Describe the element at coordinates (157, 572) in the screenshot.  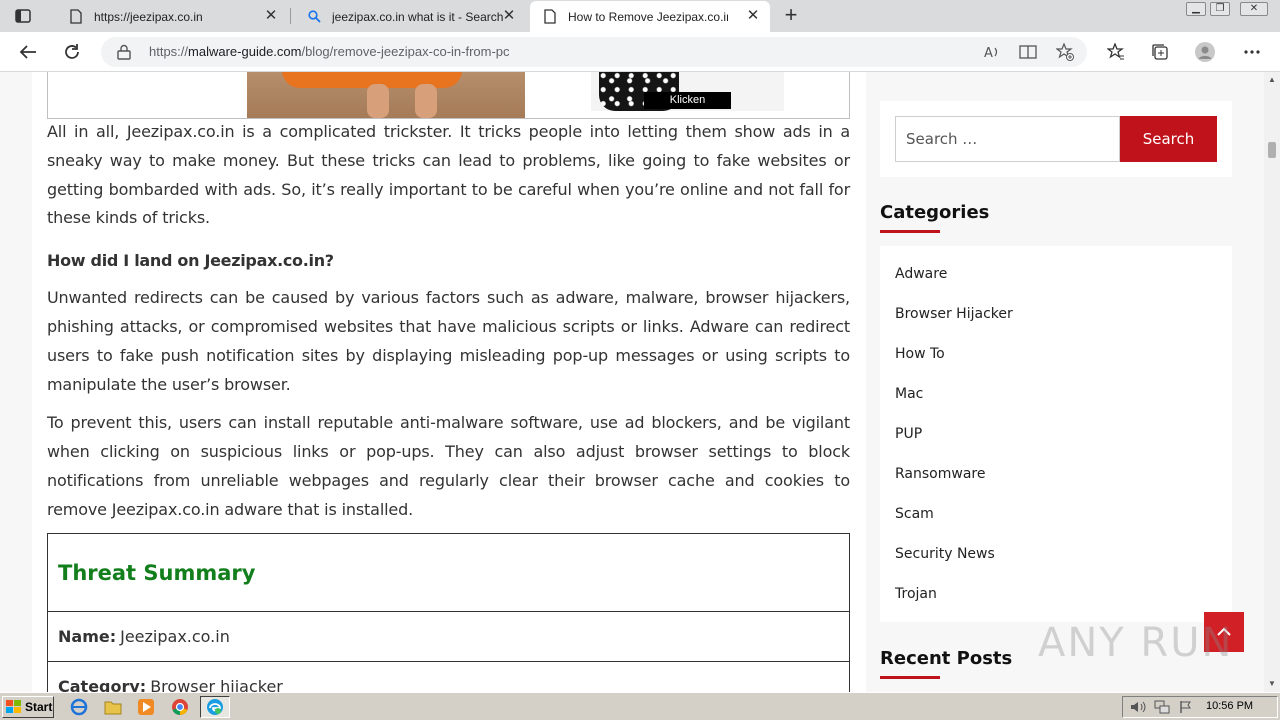
I see `threat-summary-title: Threat Summary` at that location.